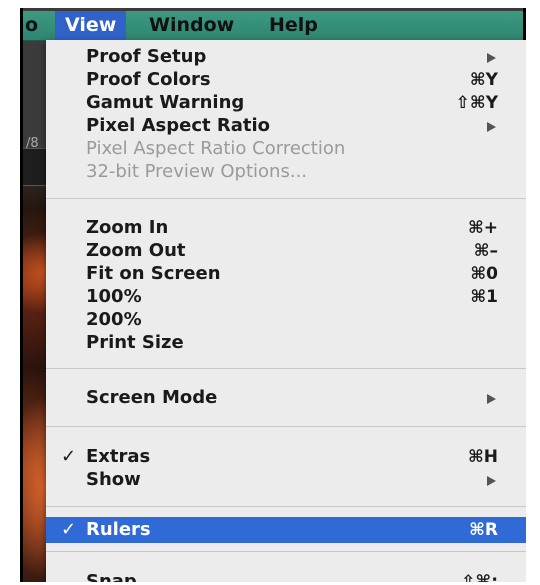  I want to click on menu-item-label: Snap, so click(111, 576).